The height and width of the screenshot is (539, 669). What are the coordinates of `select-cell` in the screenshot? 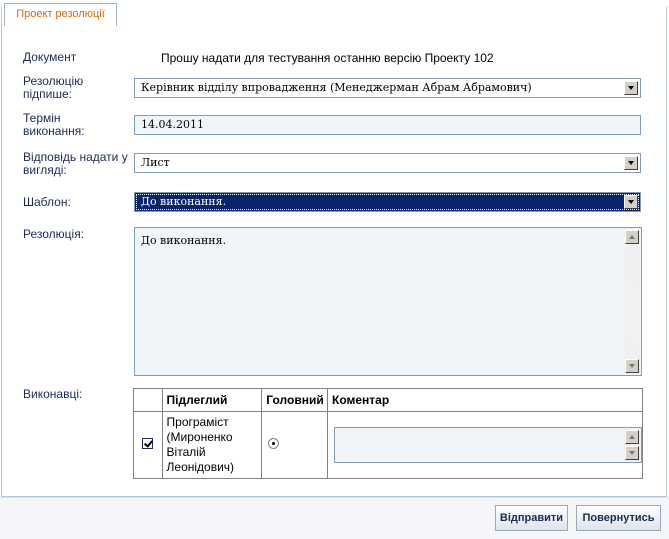 It's located at (148, 445).